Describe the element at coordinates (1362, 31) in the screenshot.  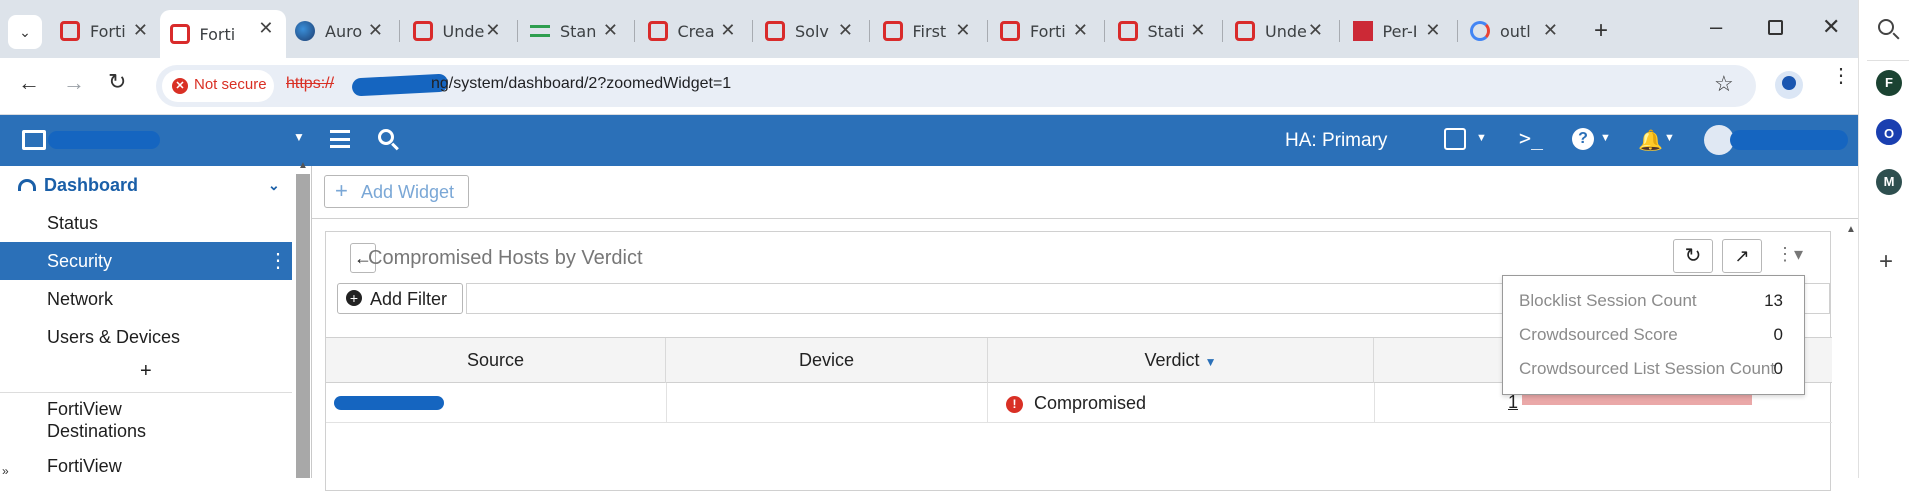
I see `zotero-icon` at that location.